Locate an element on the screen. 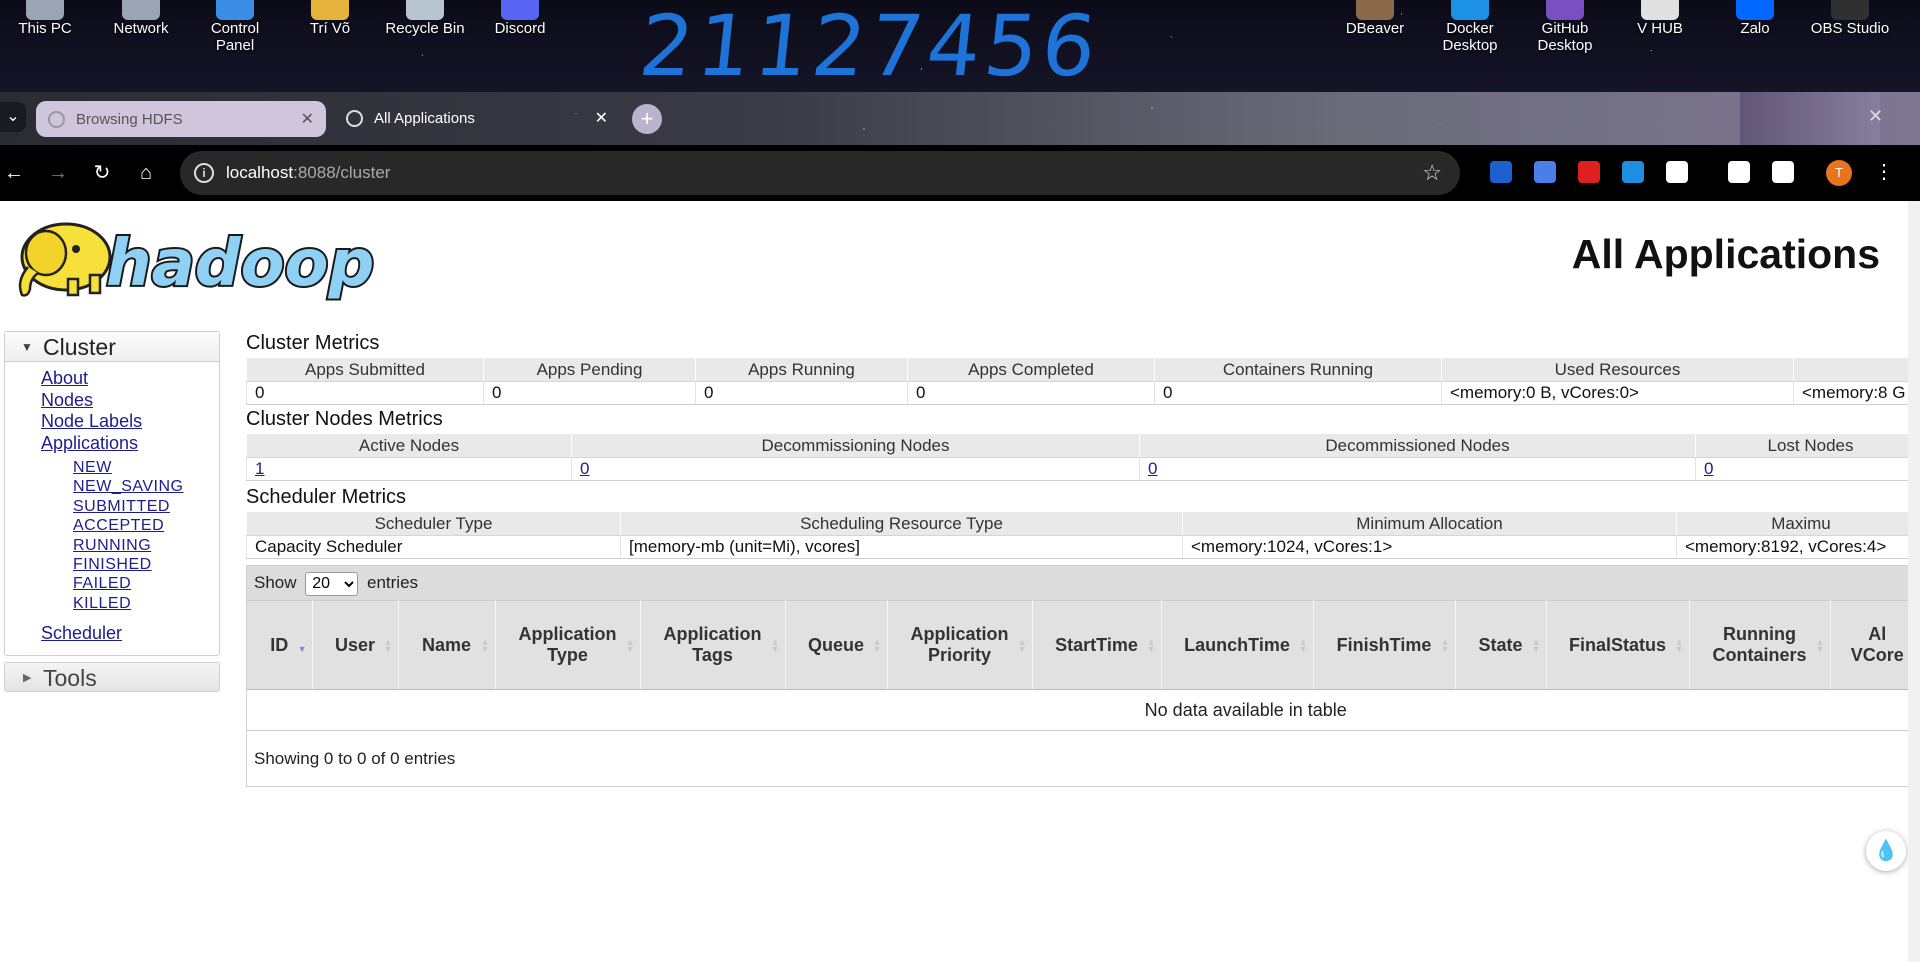 Image resolution: width=1920 pixels, height=962 pixels. desktop-shortcut: Control Panel is located at coordinates (235, 46).